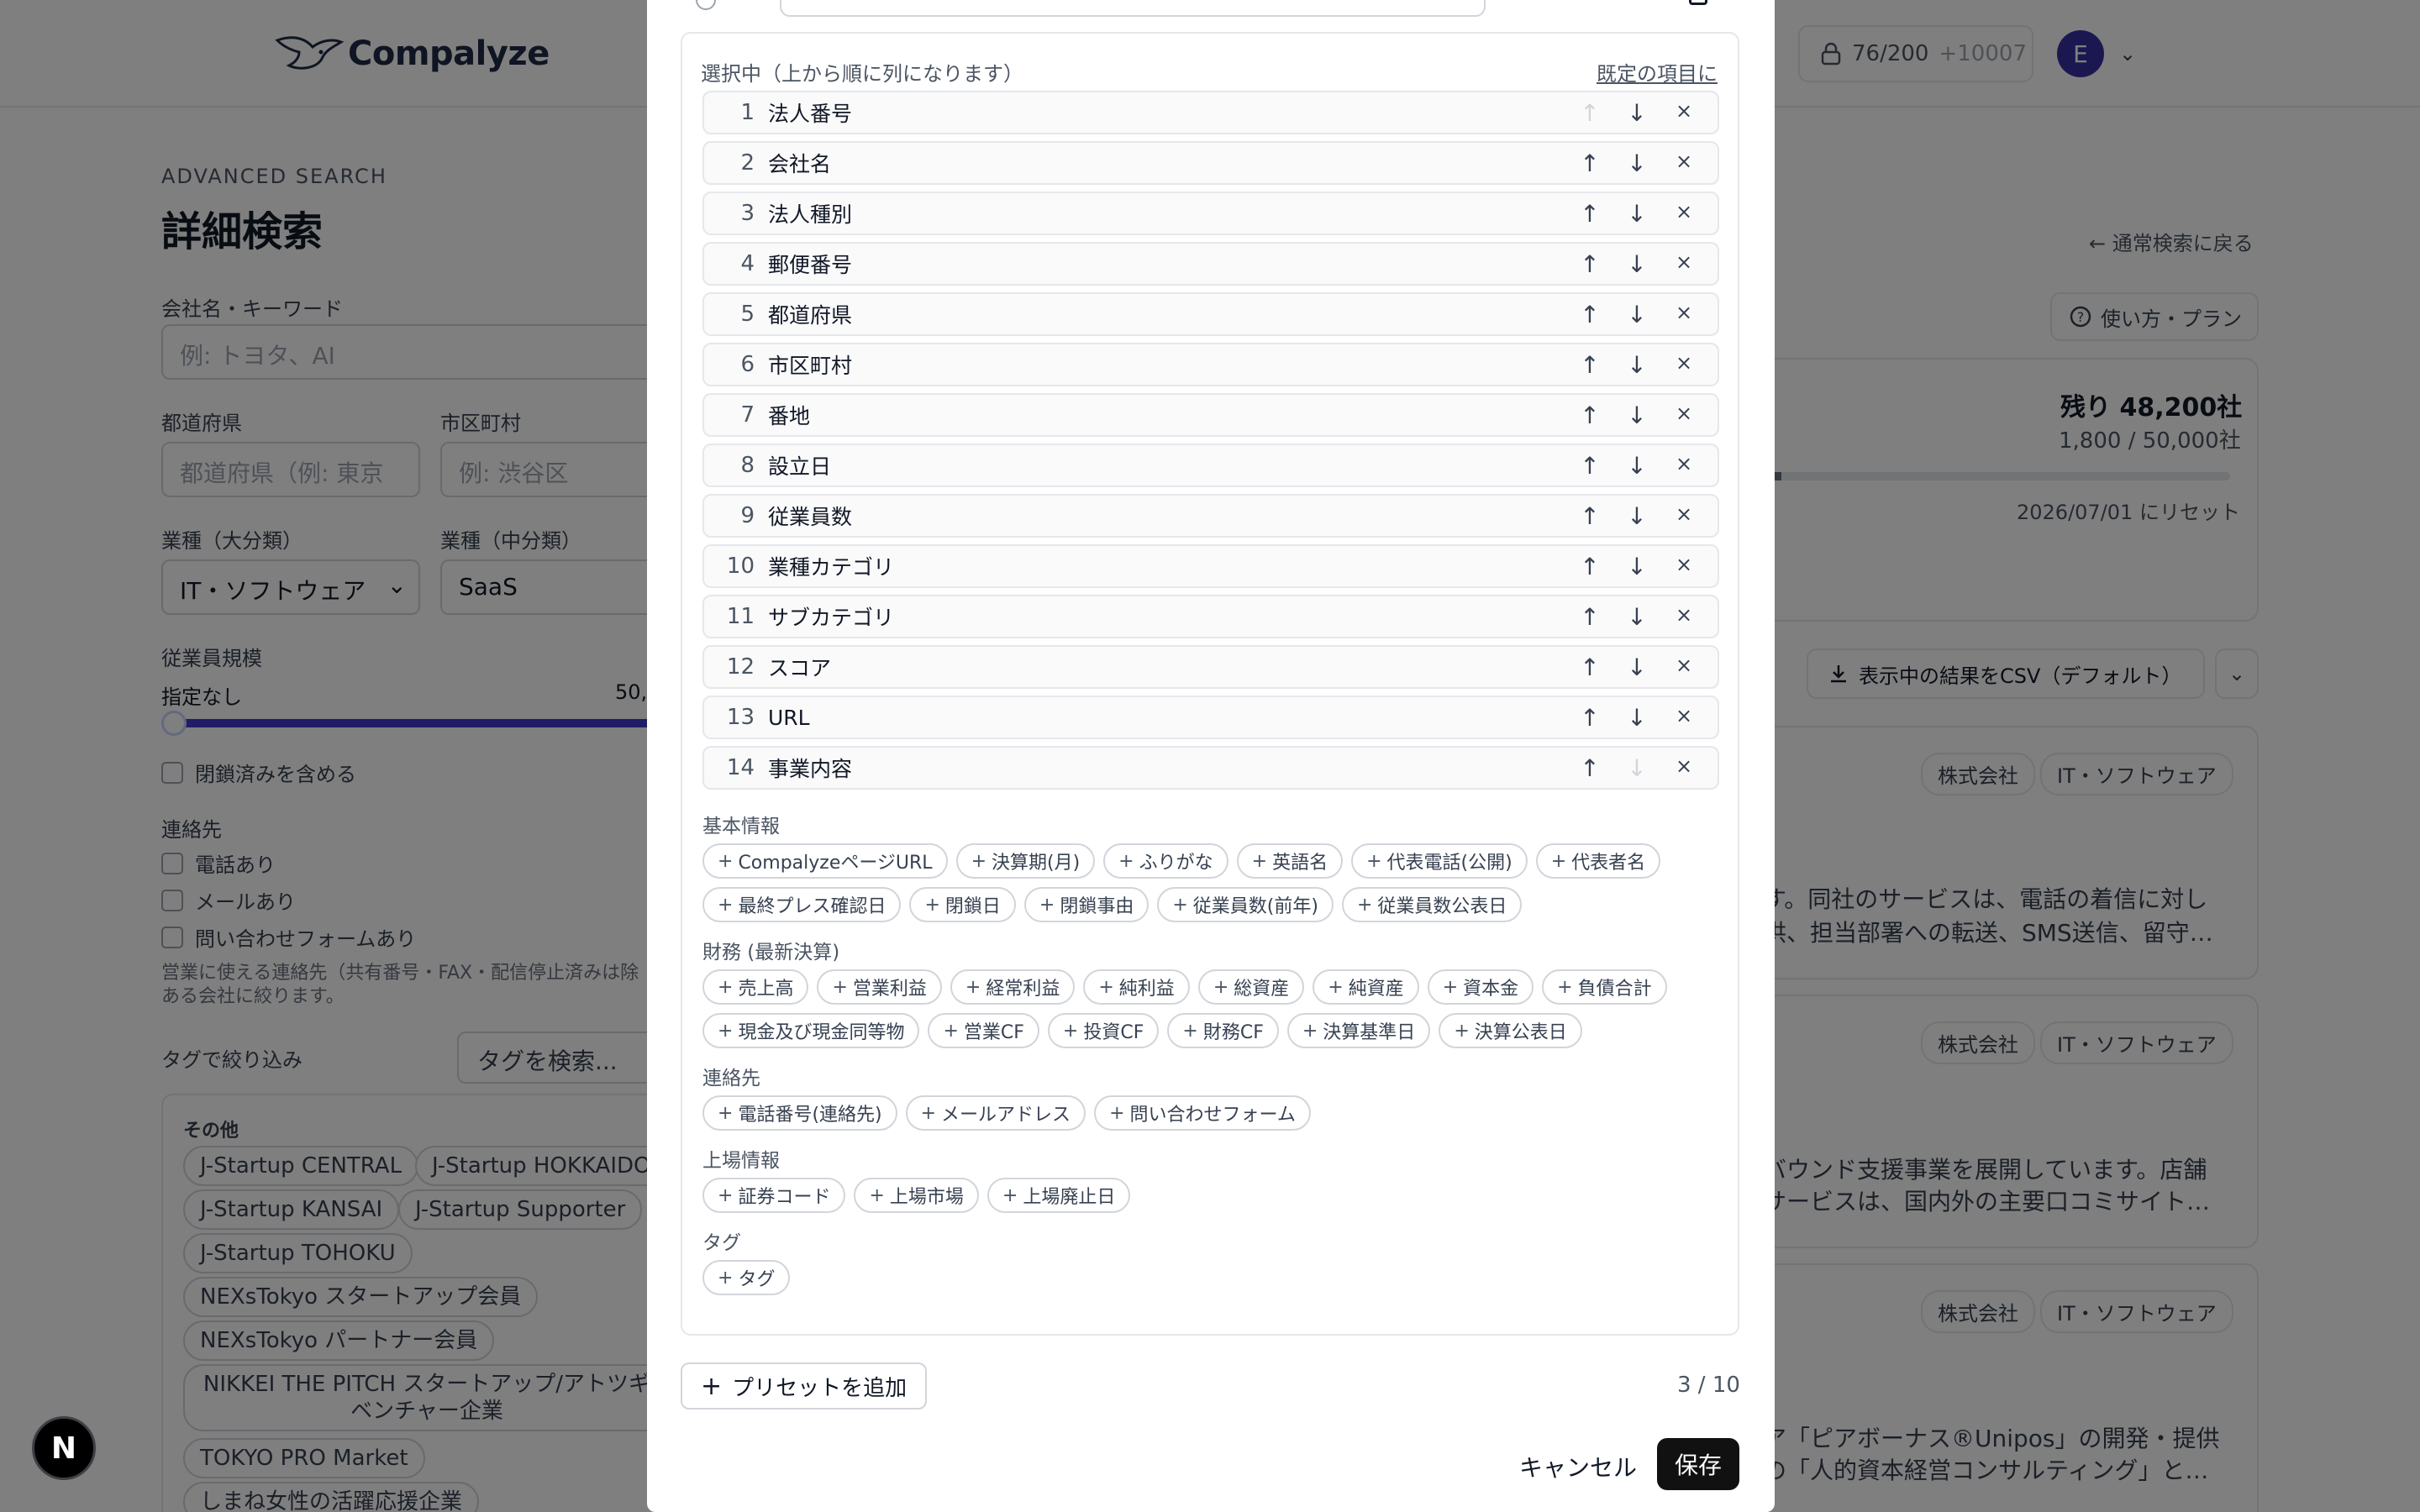  What do you see at coordinates (1210, 213) in the screenshot?
I see `selected-column-row: 3 法人種別 ↑ ↓ ×` at bounding box center [1210, 213].